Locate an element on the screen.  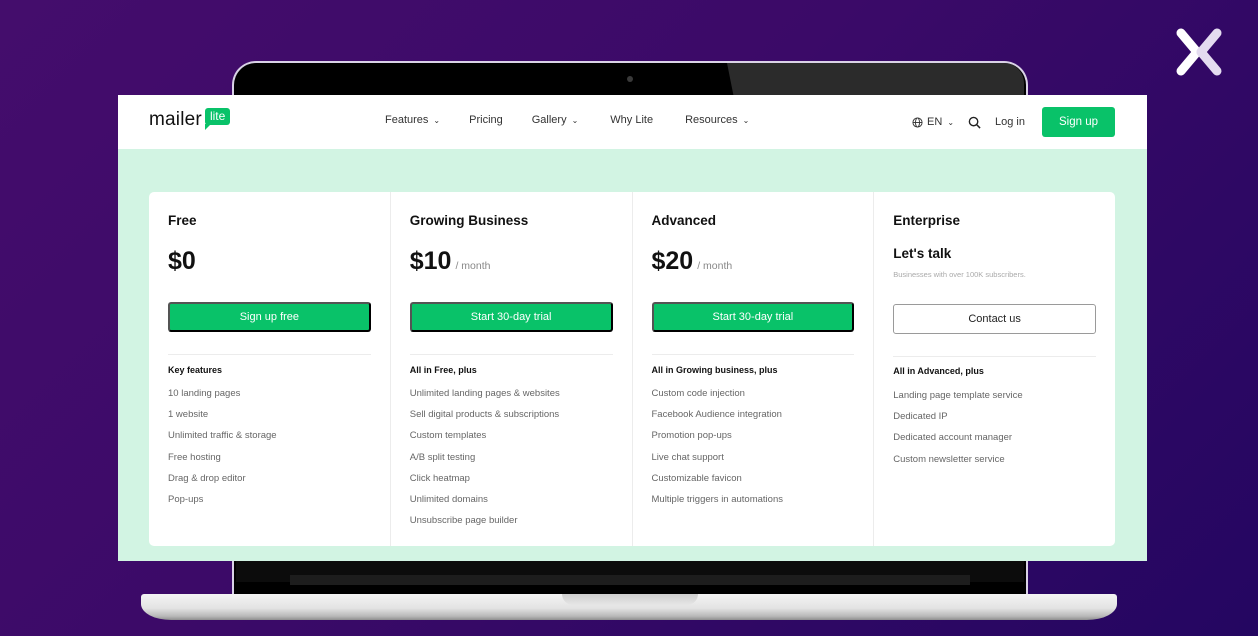
plan-name: Growing Business is located at coordinates (469, 220).